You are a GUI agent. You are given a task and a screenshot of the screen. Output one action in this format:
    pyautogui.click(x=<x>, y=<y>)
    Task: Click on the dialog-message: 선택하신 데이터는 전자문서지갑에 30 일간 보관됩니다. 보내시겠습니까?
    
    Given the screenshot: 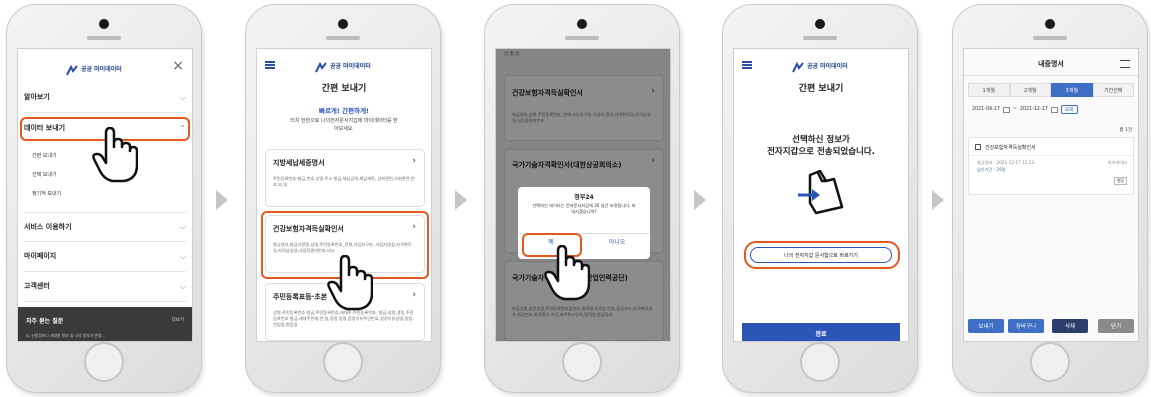 What is the action you would take?
    pyautogui.click(x=584, y=208)
    